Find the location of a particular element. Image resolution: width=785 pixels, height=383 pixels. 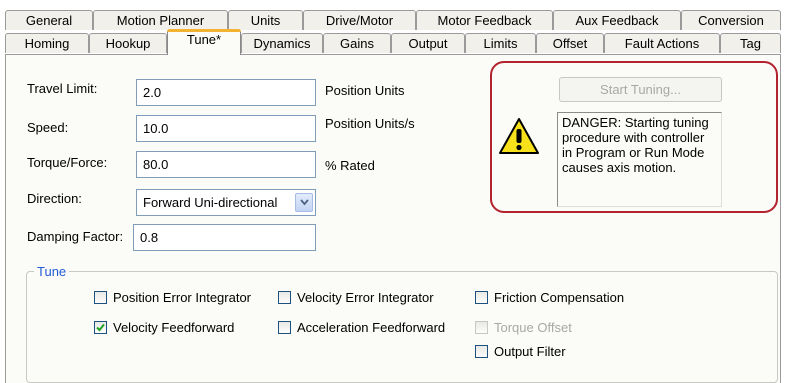

checkbox-label: Friction Compensation is located at coordinates (559, 297).